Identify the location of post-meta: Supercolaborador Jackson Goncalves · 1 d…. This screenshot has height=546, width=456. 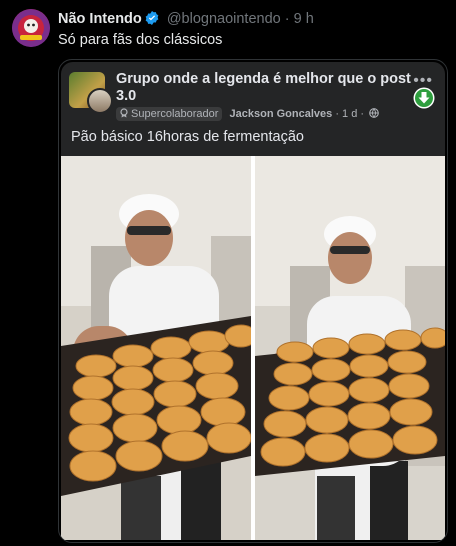
(247, 114).